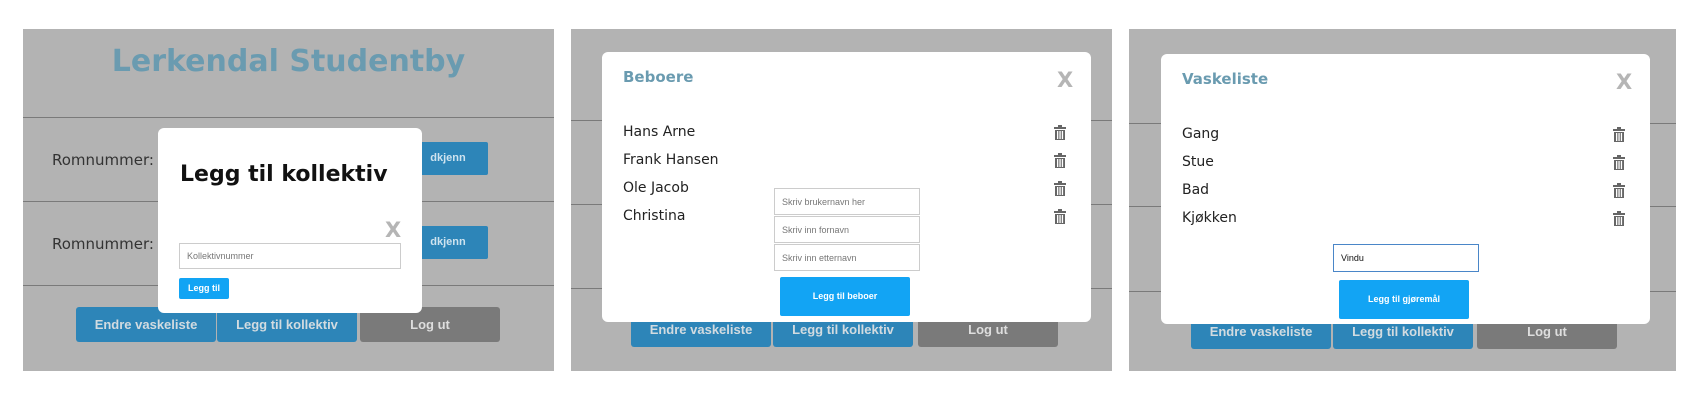 The height and width of the screenshot is (400, 1699). Describe the element at coordinates (288, 117) in the screenshot. I see `divider` at that location.